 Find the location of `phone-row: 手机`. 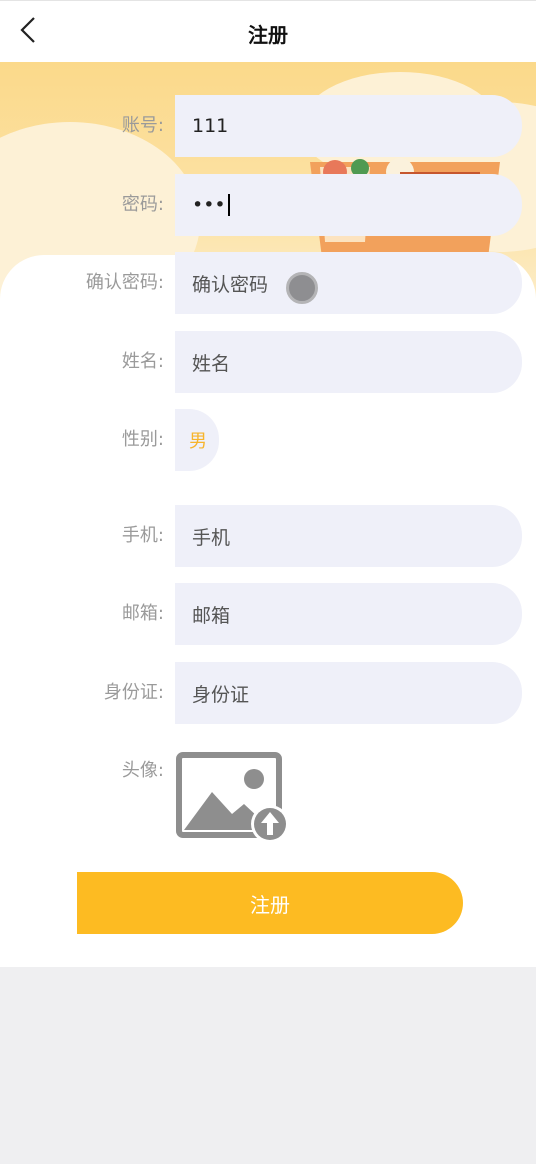

phone-row: 手机 is located at coordinates (268, 536).